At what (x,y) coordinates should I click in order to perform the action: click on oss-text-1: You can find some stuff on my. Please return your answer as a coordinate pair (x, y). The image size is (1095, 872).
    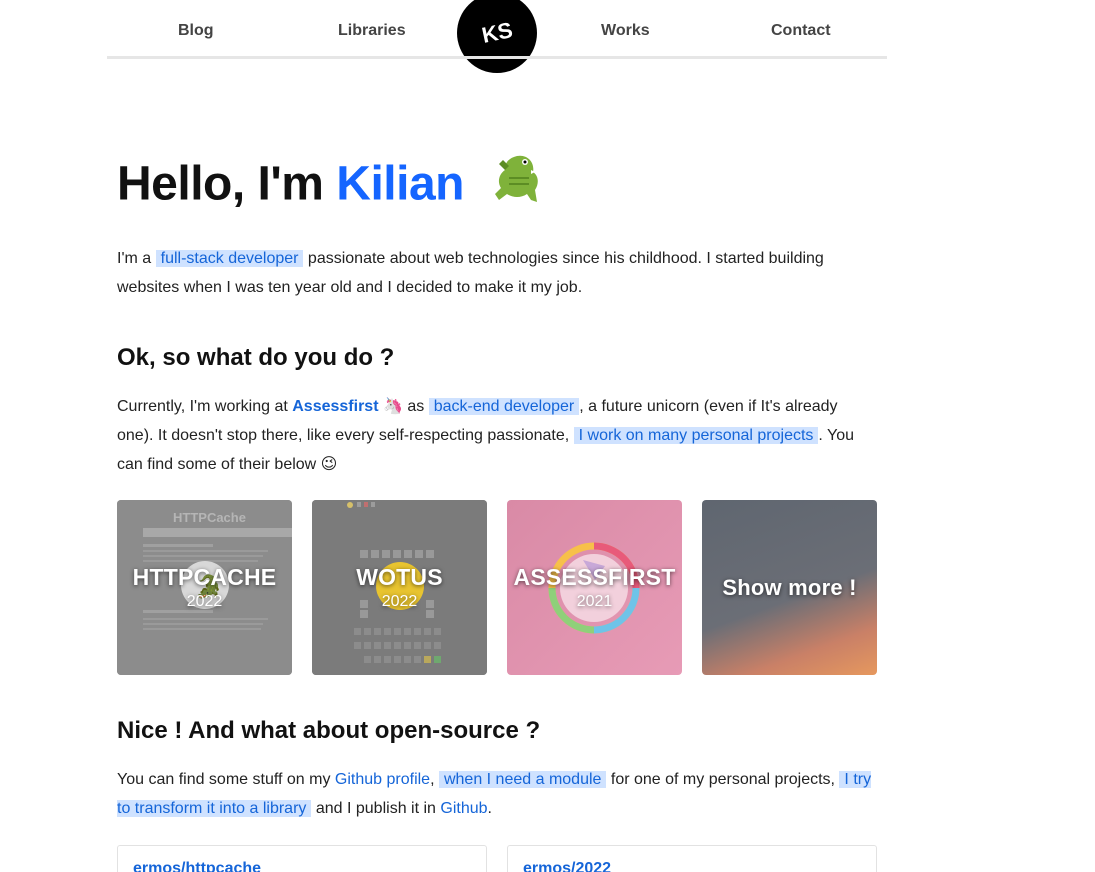
    Looking at the image, I should click on (226, 779).